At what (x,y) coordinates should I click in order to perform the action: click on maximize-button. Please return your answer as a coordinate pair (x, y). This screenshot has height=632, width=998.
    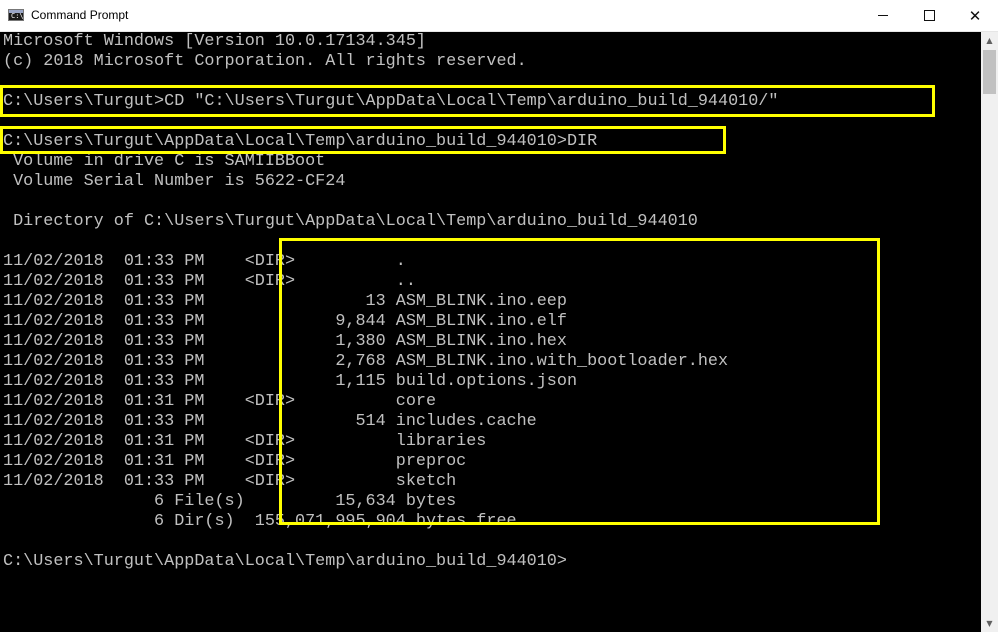
    Looking at the image, I should click on (929, 15).